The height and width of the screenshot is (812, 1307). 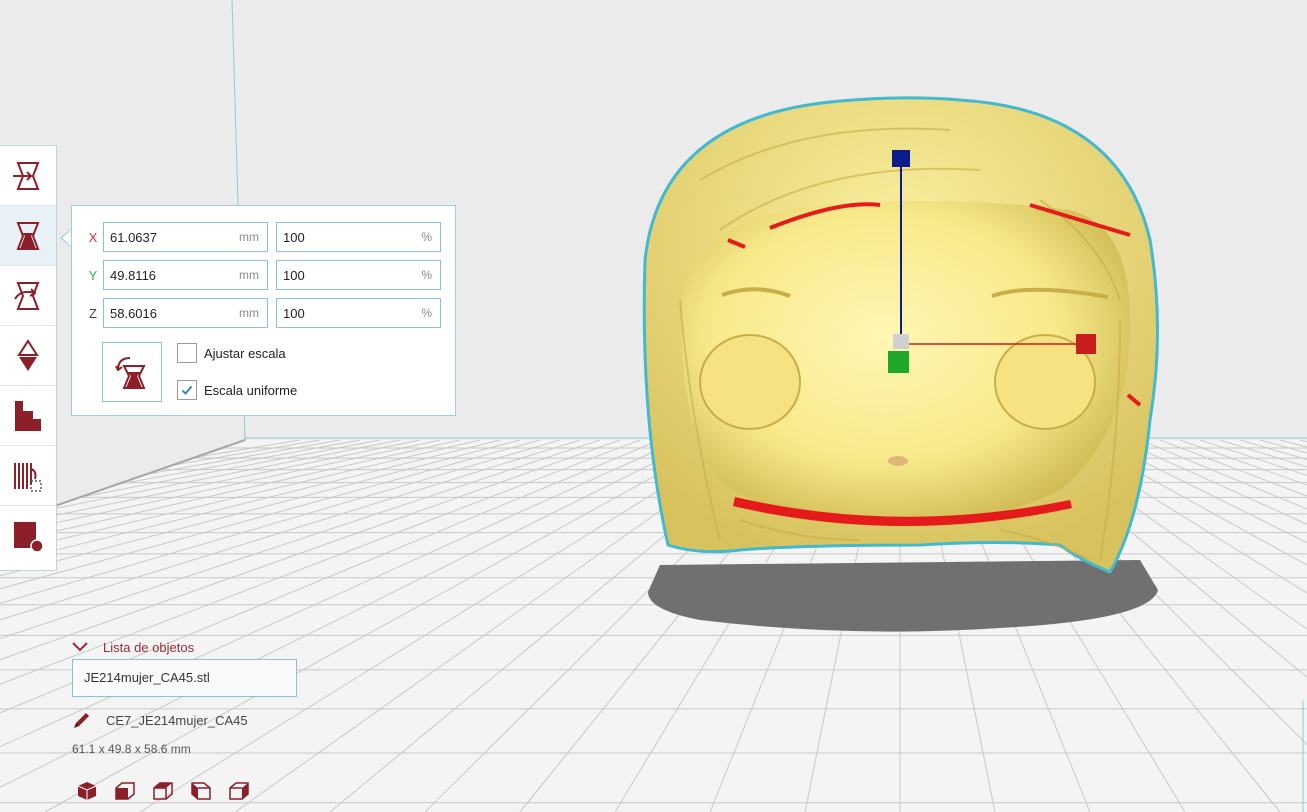 I want to click on x-percent-value: 100, so click(x=294, y=237).